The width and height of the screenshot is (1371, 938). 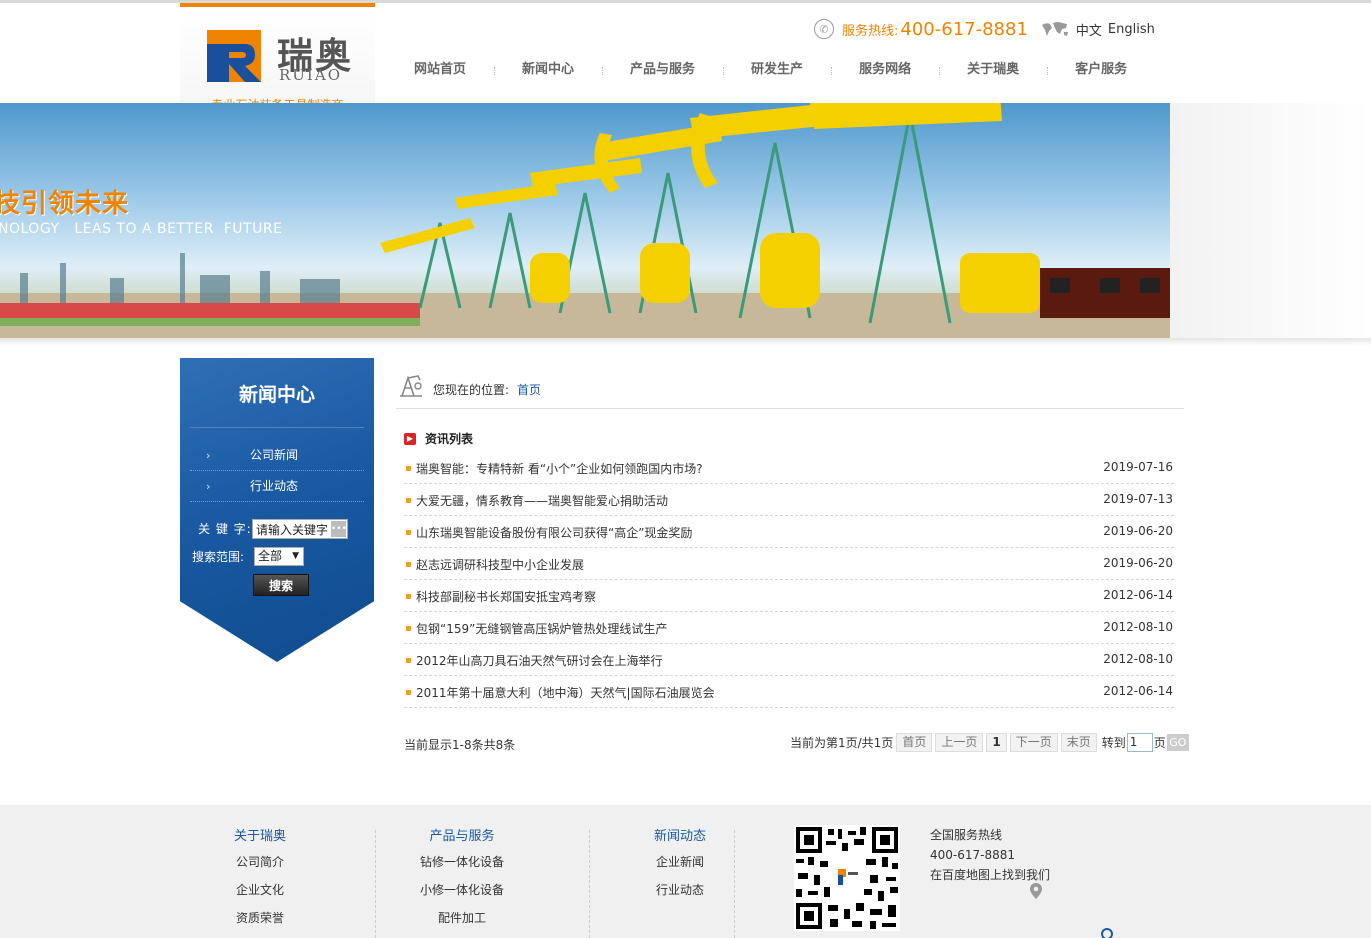 I want to click on pager-summary: 当前显示1-8条共8条, so click(x=460, y=745).